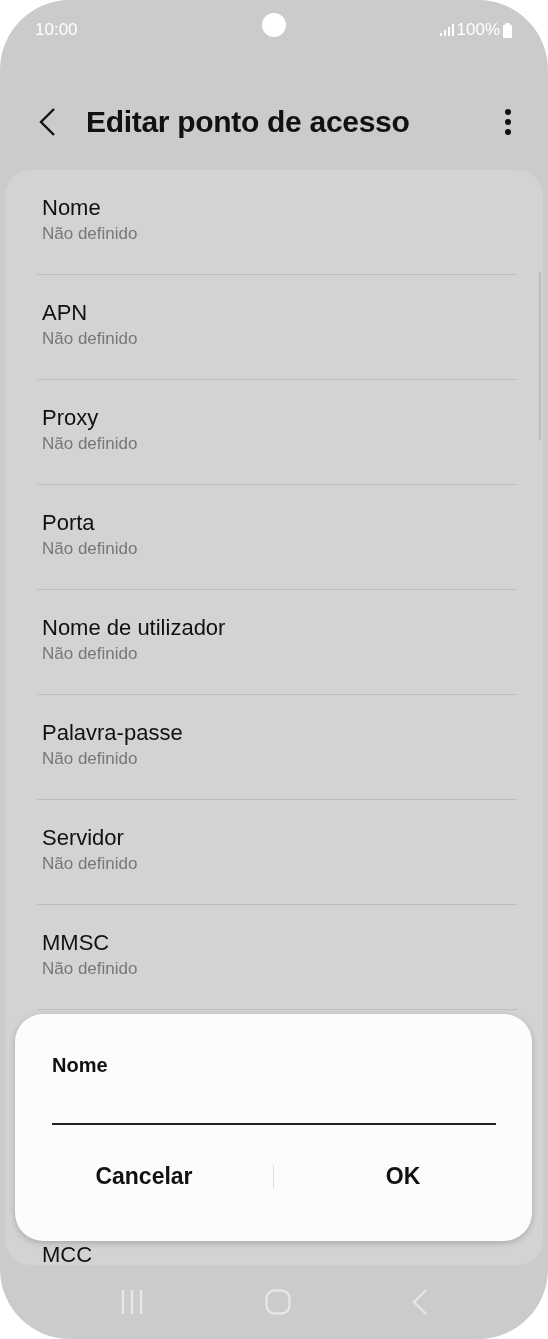  What do you see at coordinates (83, 838) in the screenshot?
I see `setting-title: Servidor` at bounding box center [83, 838].